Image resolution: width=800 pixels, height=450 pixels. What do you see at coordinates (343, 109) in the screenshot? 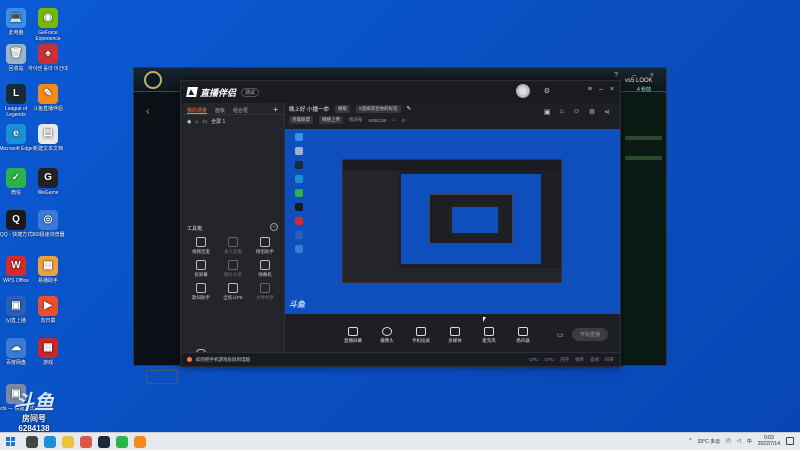
I see `mode-tag: 横版` at bounding box center [343, 109].